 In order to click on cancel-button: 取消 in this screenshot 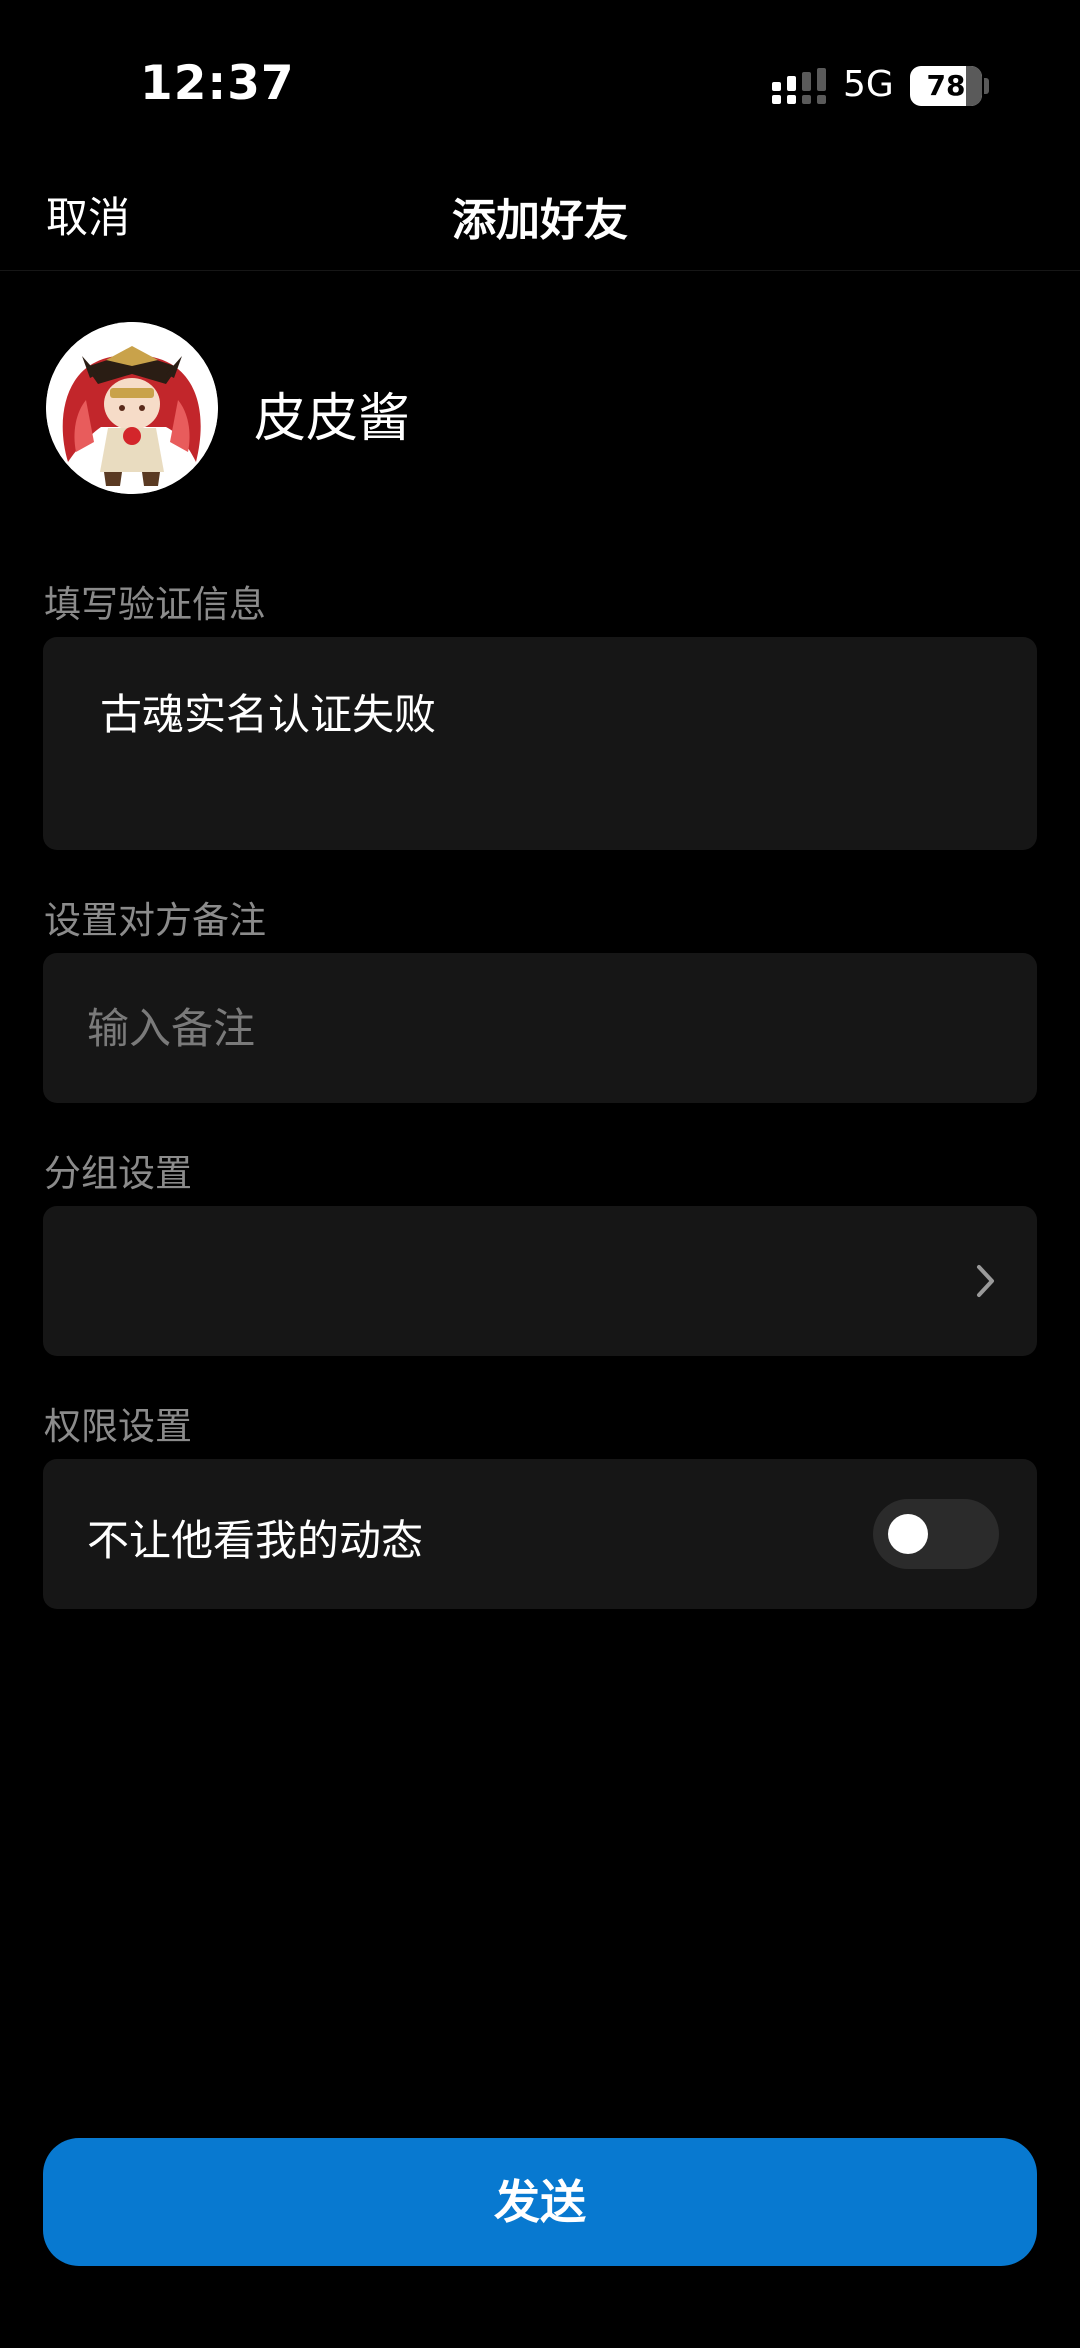, I will do `click(88, 214)`.